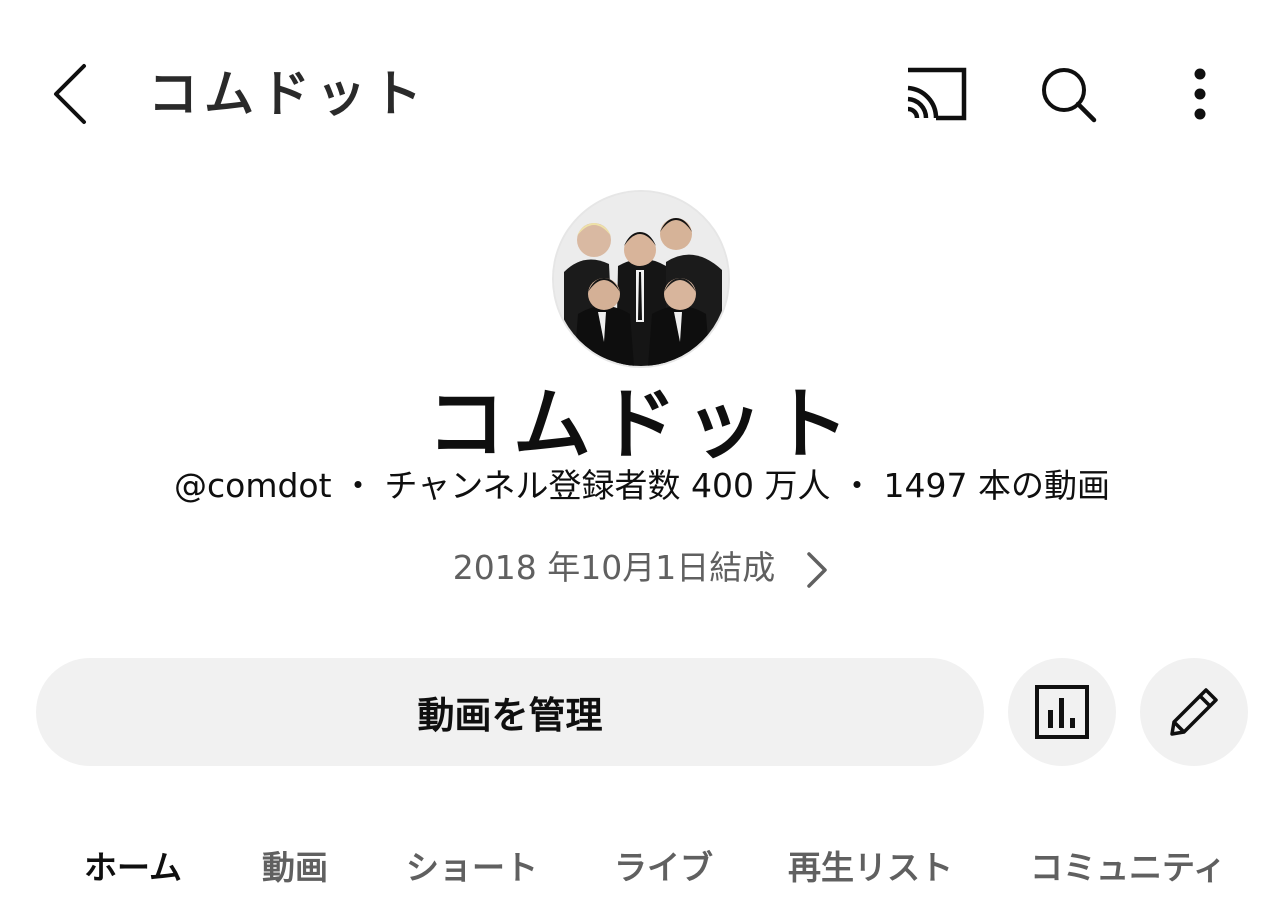 Image resolution: width=1284 pixels, height=913 pixels. Describe the element at coordinates (252, 485) in the screenshot. I see `channel-handle: @comdot` at that location.